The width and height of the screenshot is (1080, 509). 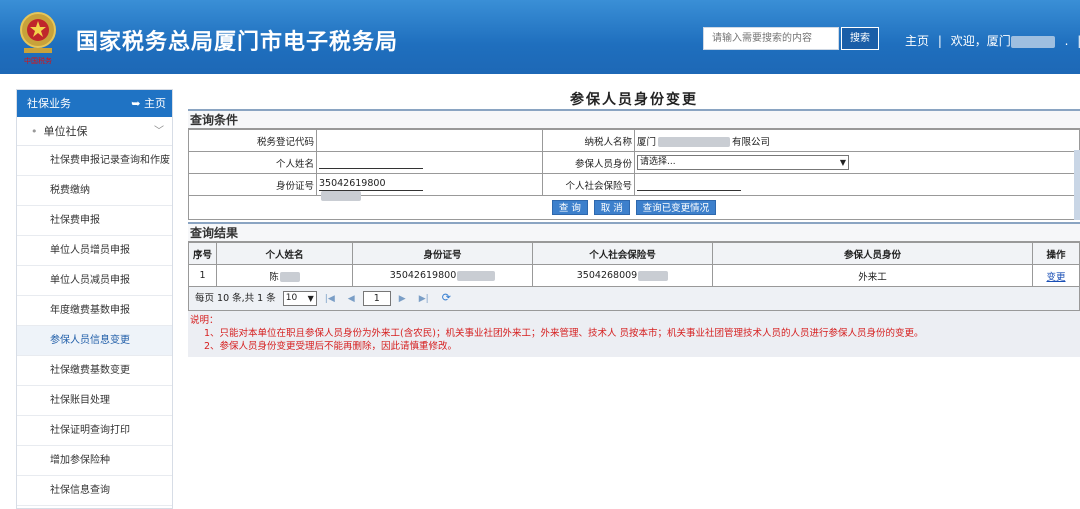 What do you see at coordinates (857, 162) in the screenshot?
I see `identity-cell: 请选择... ▼` at bounding box center [857, 162].